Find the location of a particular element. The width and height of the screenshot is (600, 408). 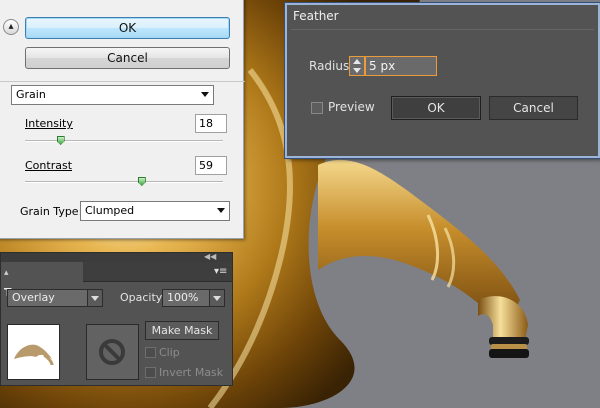

intensity-slider-track is located at coordinates (124, 141).